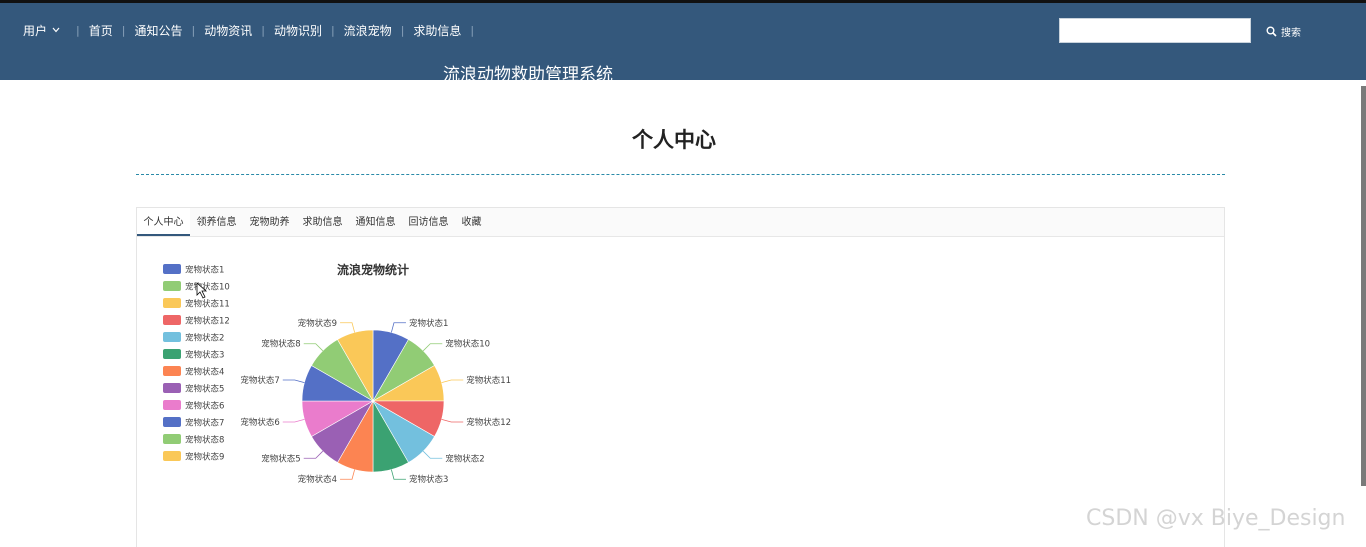 The width and height of the screenshot is (1366, 547). Describe the element at coordinates (207, 287) in the screenshot. I see `legend-label: 宠物状态10` at that location.